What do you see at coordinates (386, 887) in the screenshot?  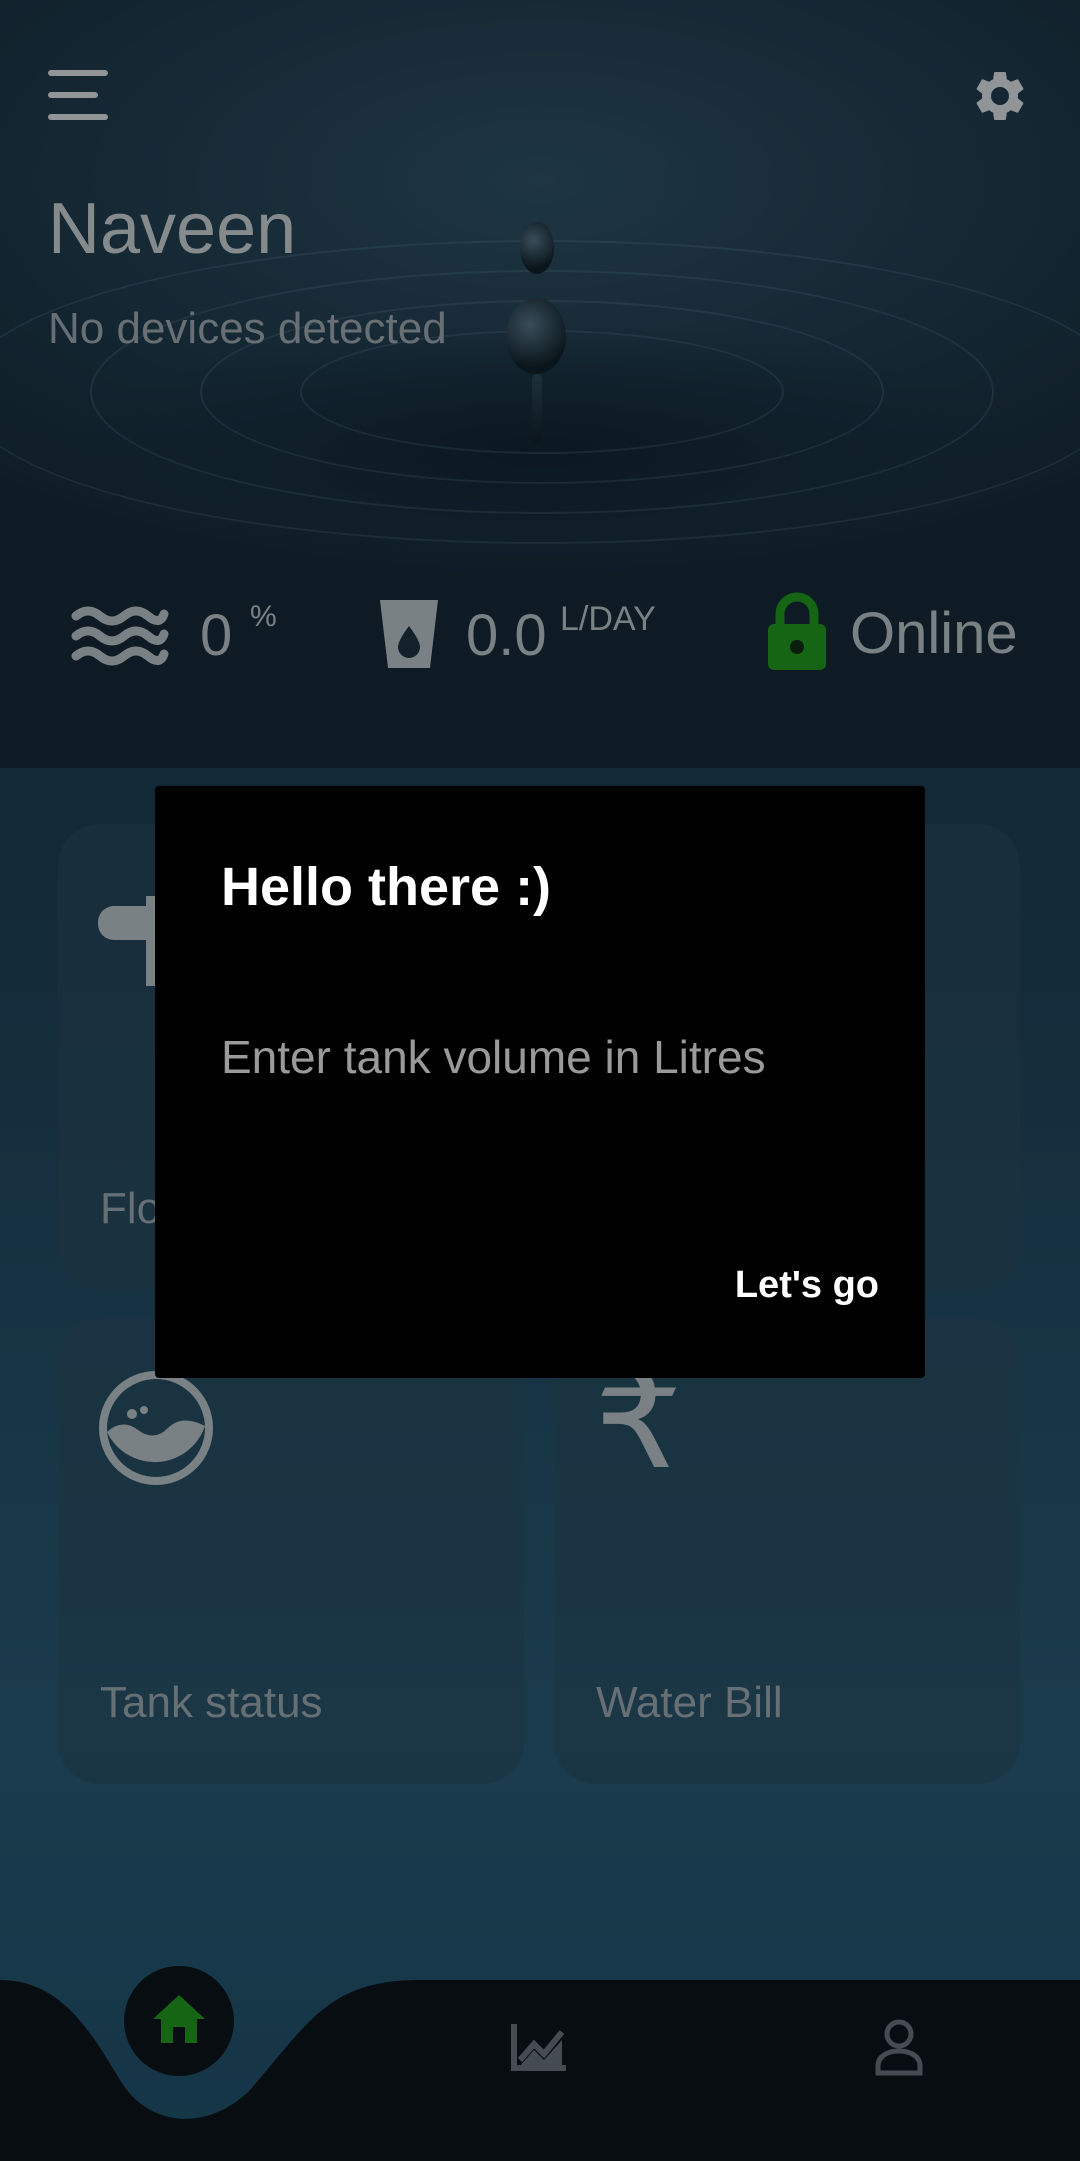 I see `dialog-title: Hello there :)` at bounding box center [386, 887].